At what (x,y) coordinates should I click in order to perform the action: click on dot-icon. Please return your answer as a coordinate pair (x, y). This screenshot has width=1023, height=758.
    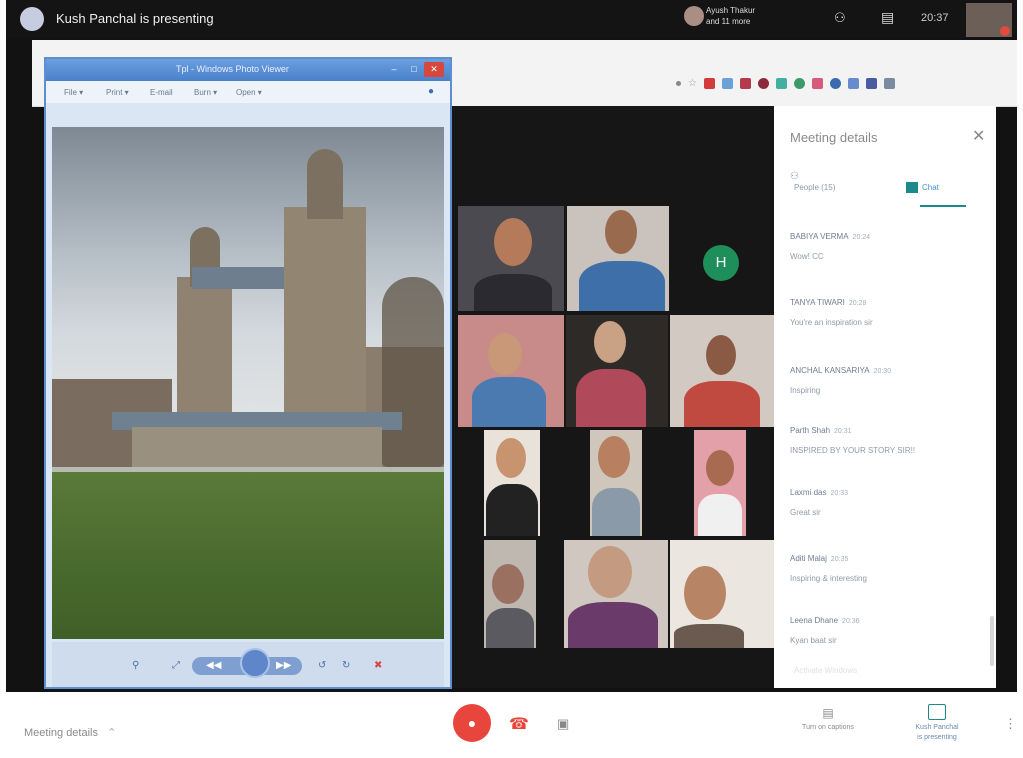
    Looking at the image, I should click on (678, 83).